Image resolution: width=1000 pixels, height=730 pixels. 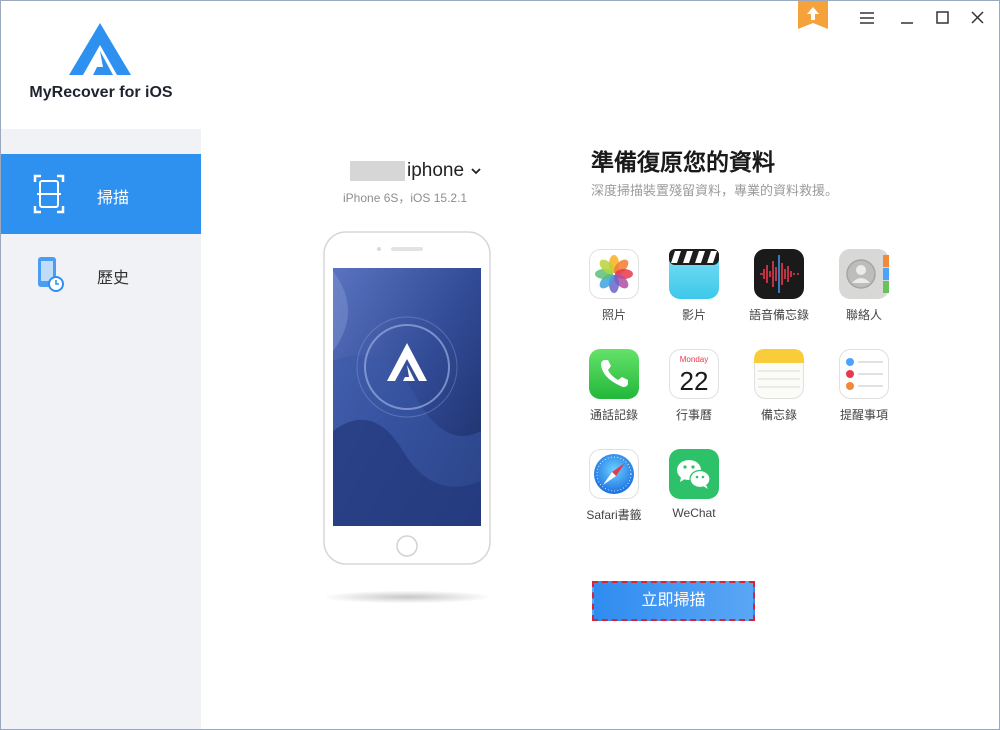 I want to click on category-label: 影片, so click(x=693, y=315).